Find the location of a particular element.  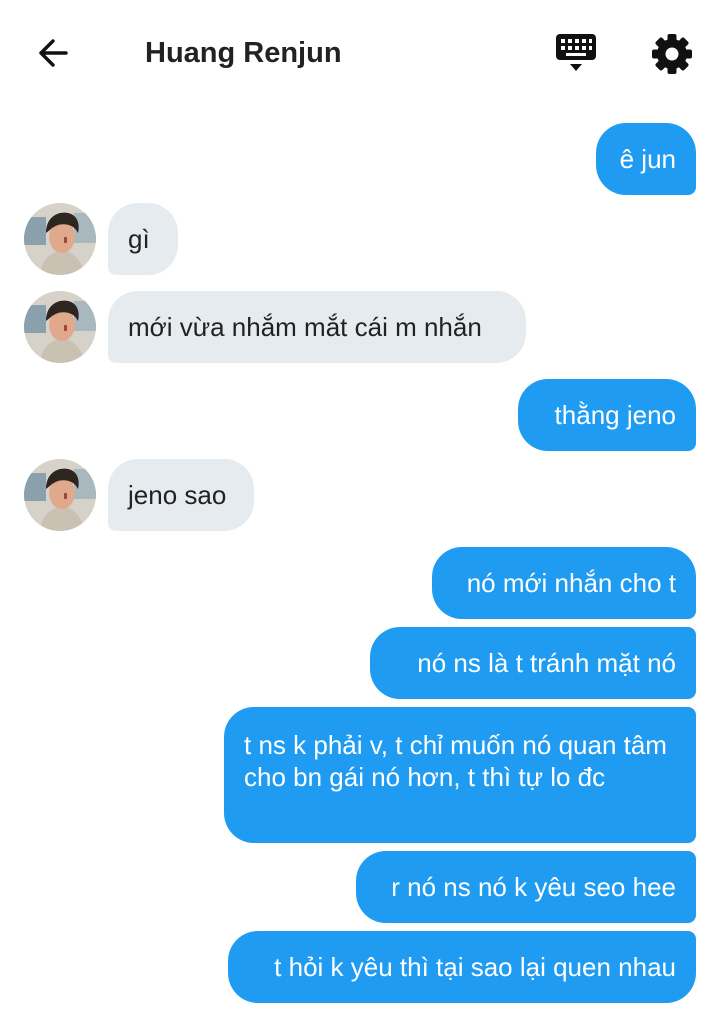

gear-icon is located at coordinates (672, 54).